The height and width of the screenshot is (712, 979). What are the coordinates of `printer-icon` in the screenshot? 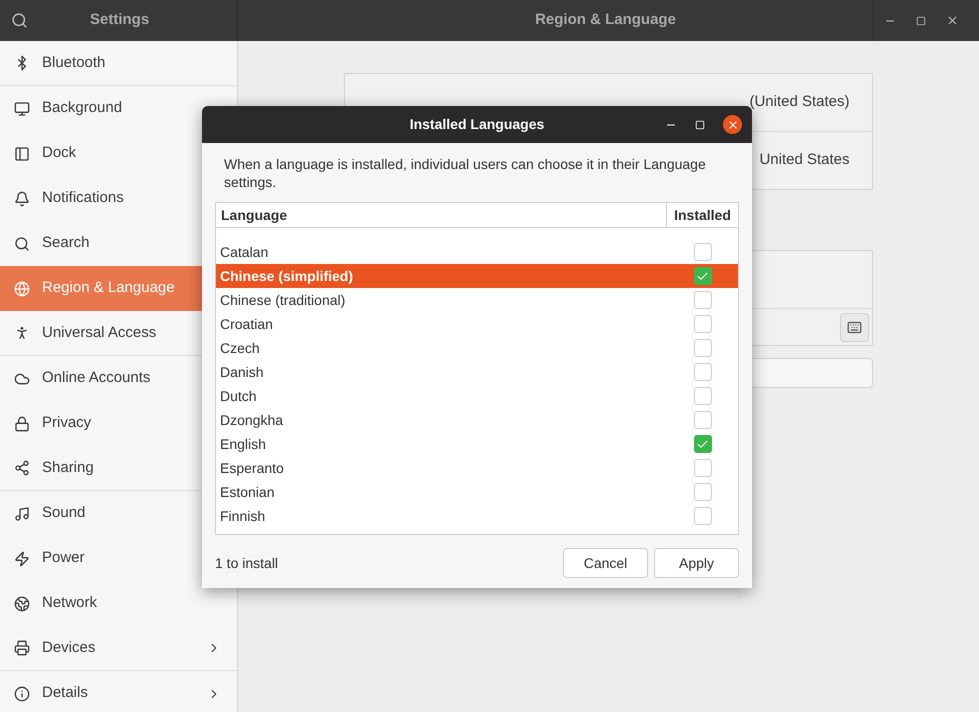 It's located at (22, 648).